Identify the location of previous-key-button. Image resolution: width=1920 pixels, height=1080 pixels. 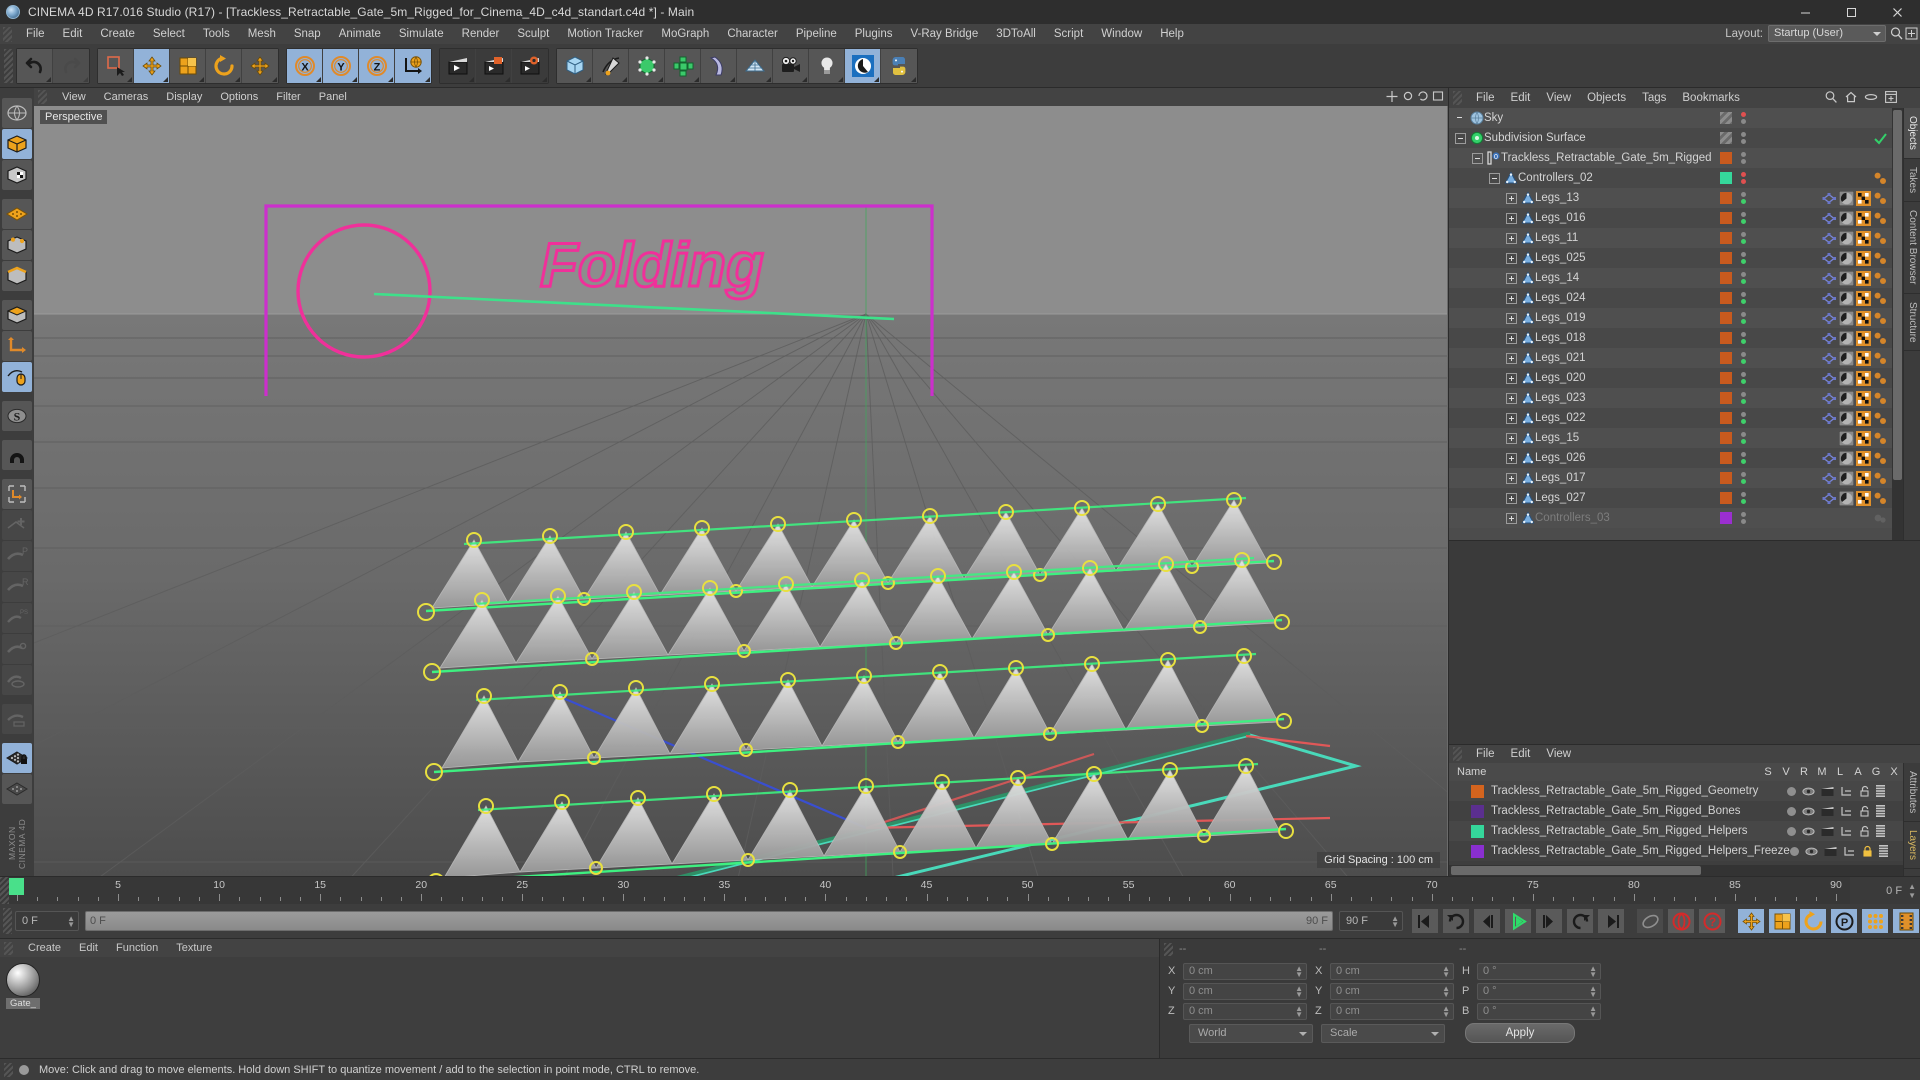
(1456, 921).